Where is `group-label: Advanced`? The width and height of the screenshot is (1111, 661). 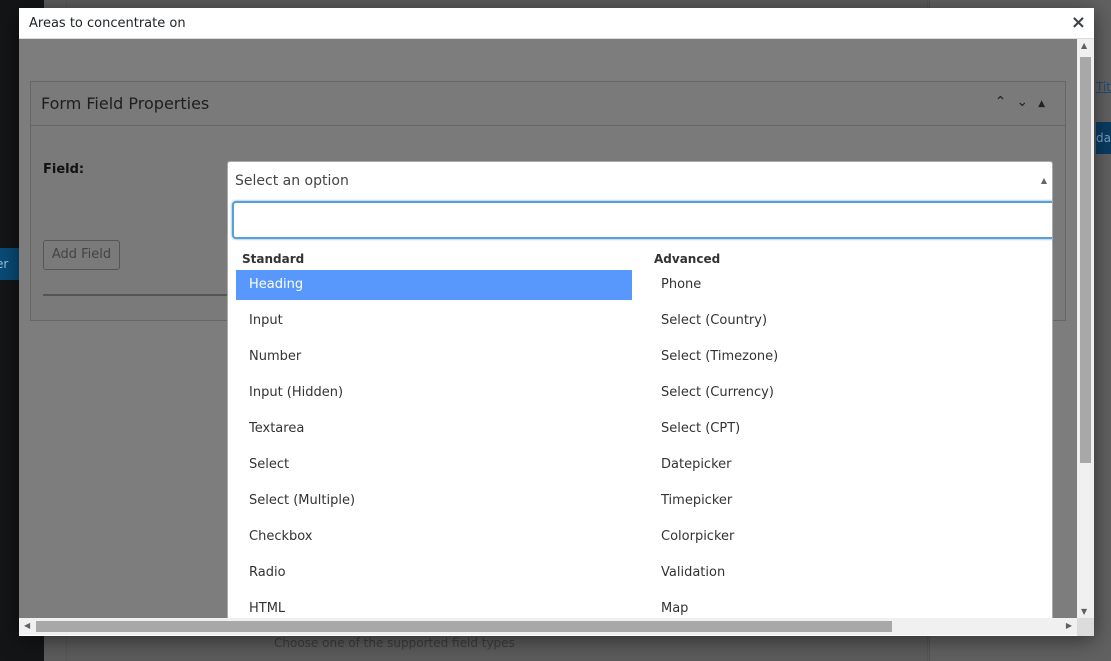
group-label: Advanced is located at coordinates (687, 259).